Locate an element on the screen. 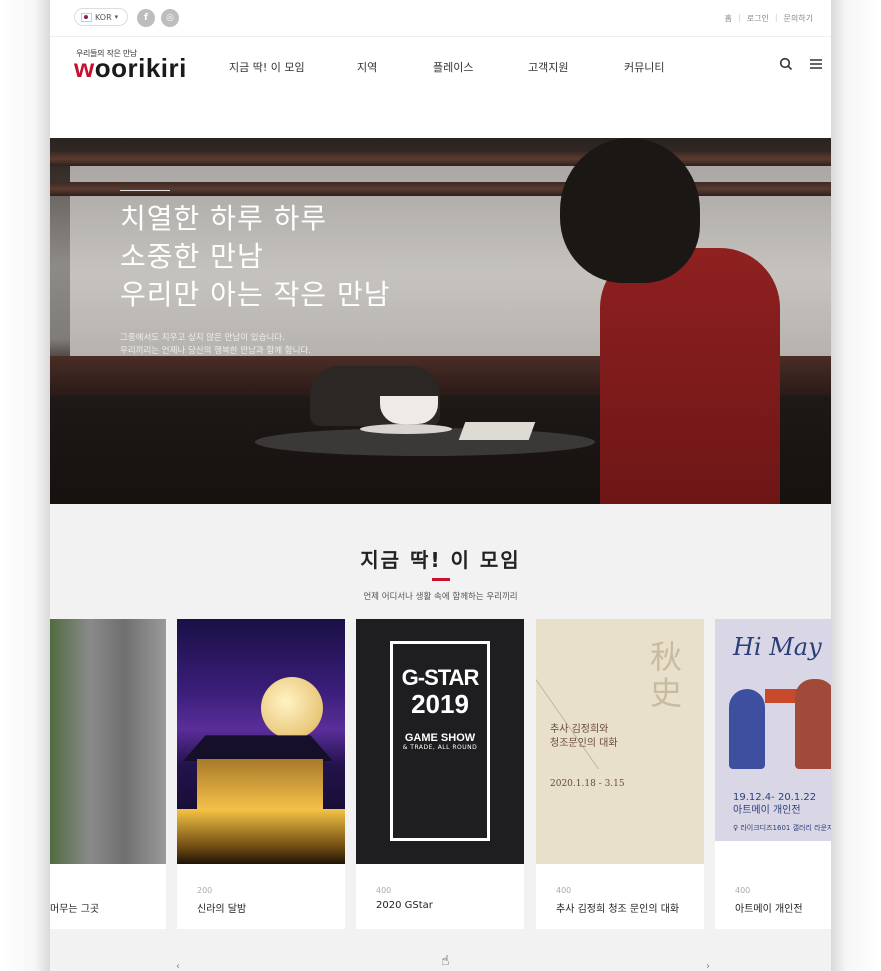  gstar-poster-frame: G-STAR 2019 GAME SHOW & TRADE, ALL ROUND is located at coordinates (440, 741).